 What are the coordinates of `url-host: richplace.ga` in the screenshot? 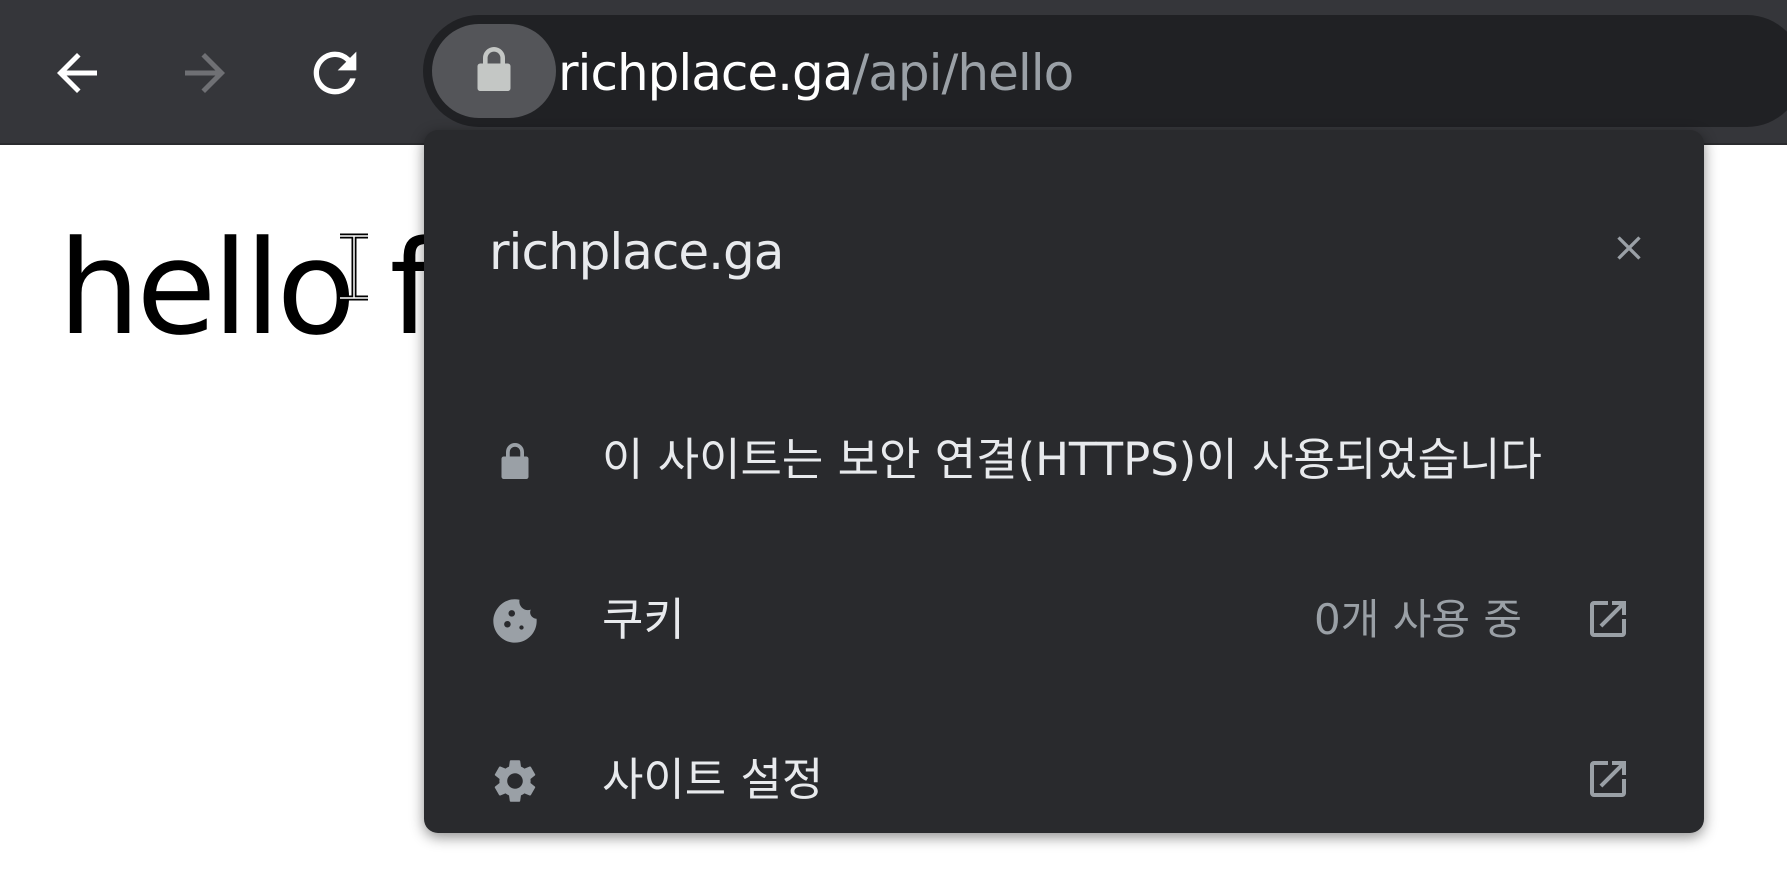 It's located at (705, 73).